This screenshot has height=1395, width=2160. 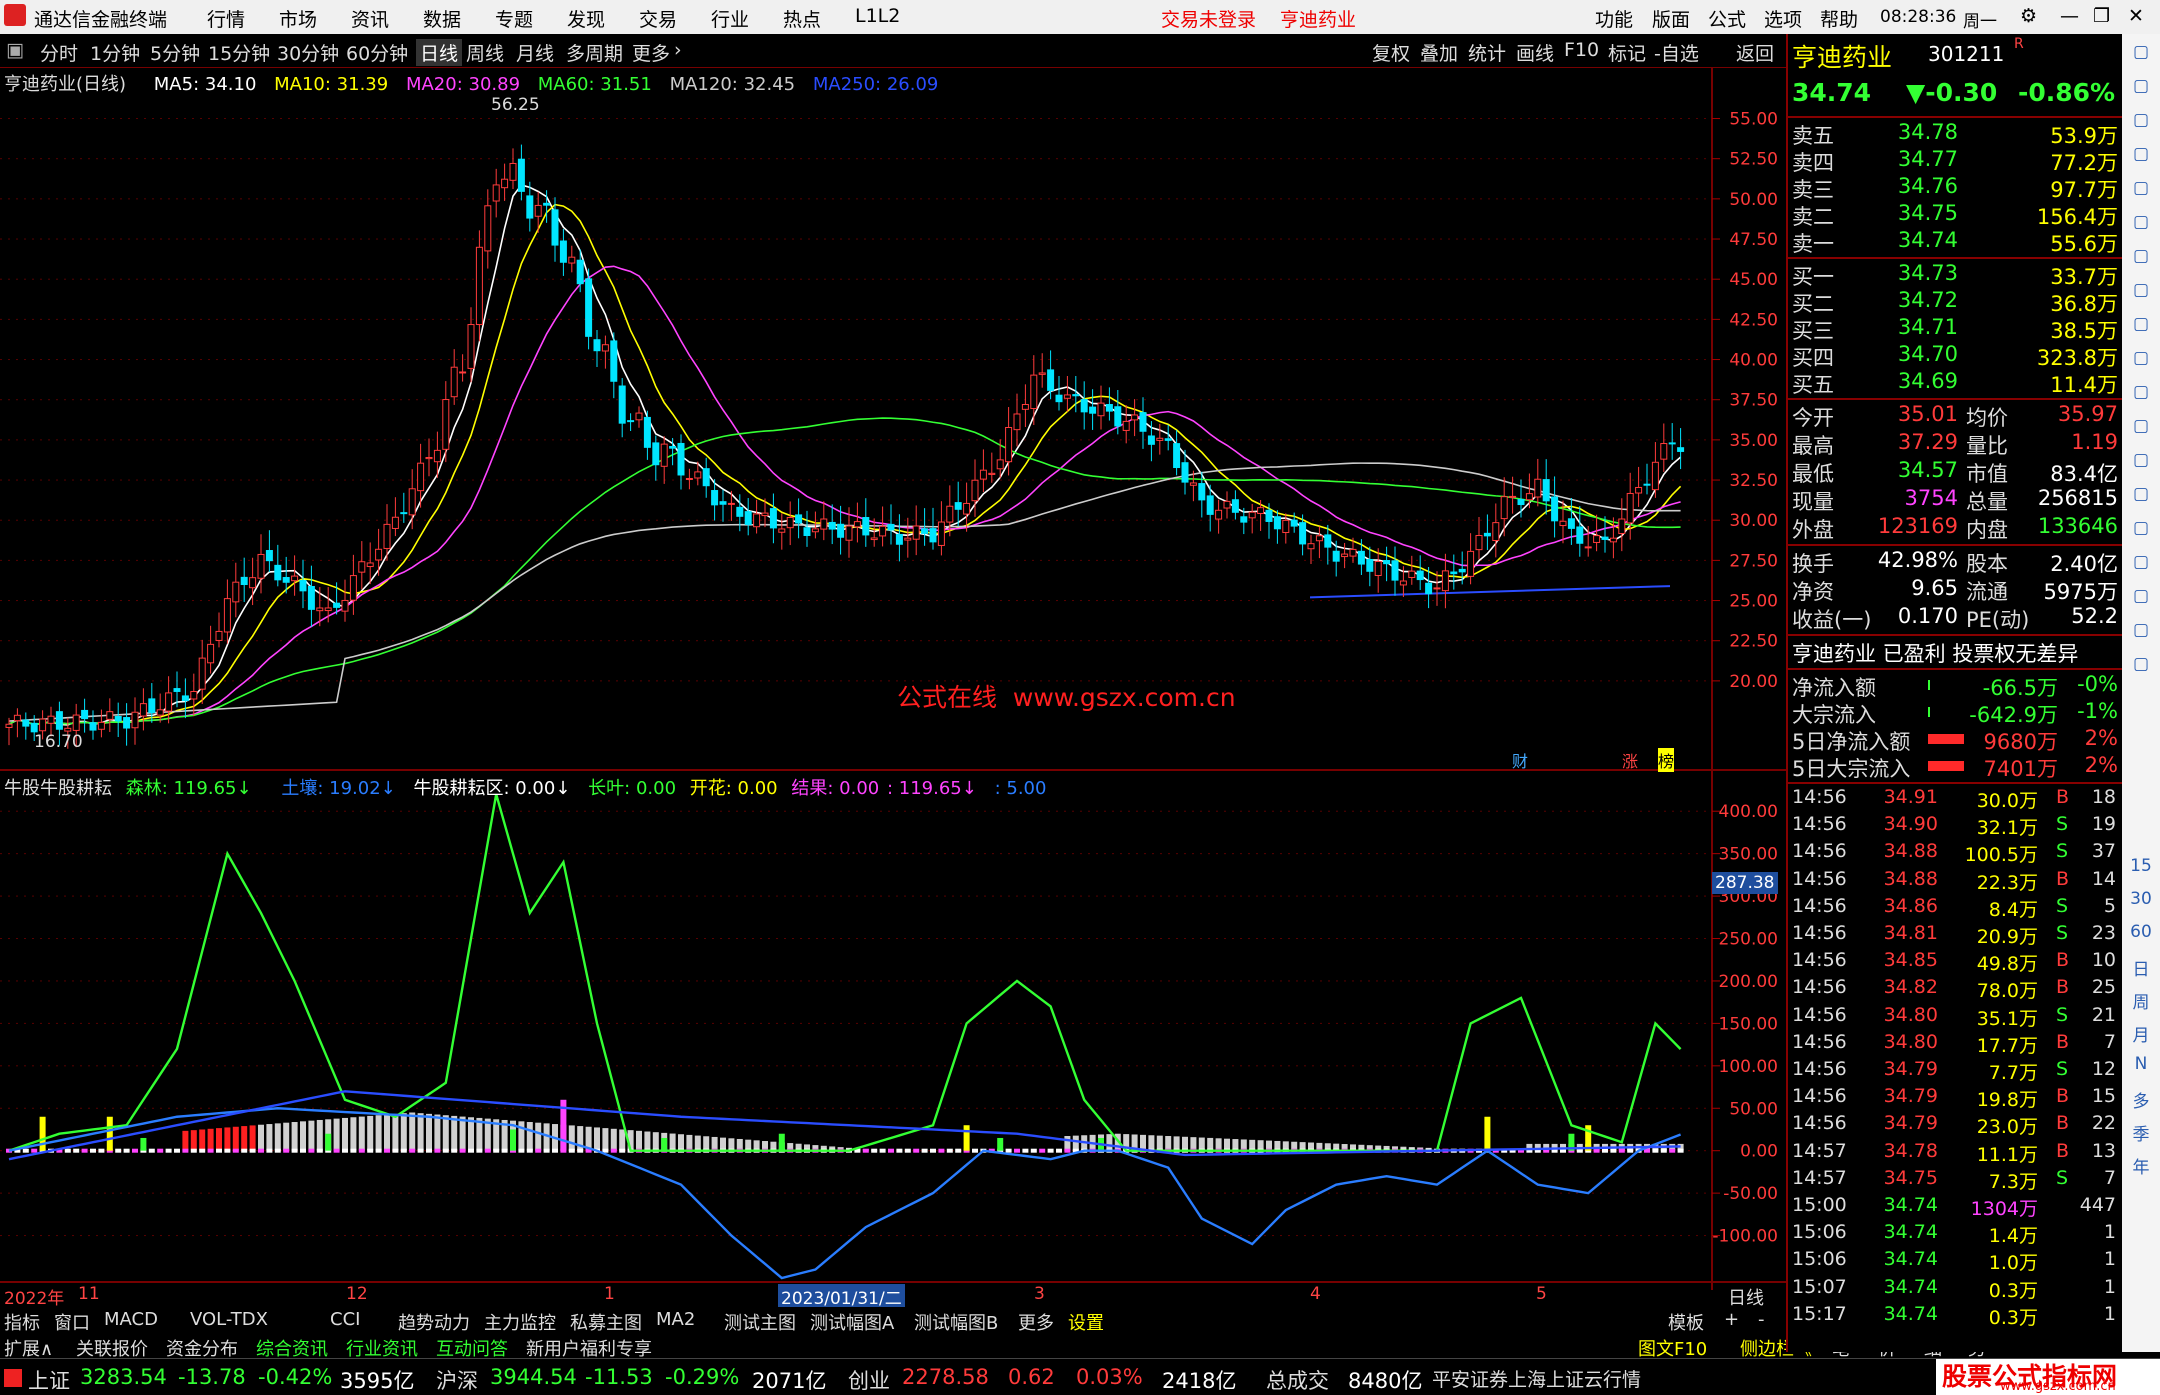 I want to click on menu-function: 功能, so click(x=1614, y=18).